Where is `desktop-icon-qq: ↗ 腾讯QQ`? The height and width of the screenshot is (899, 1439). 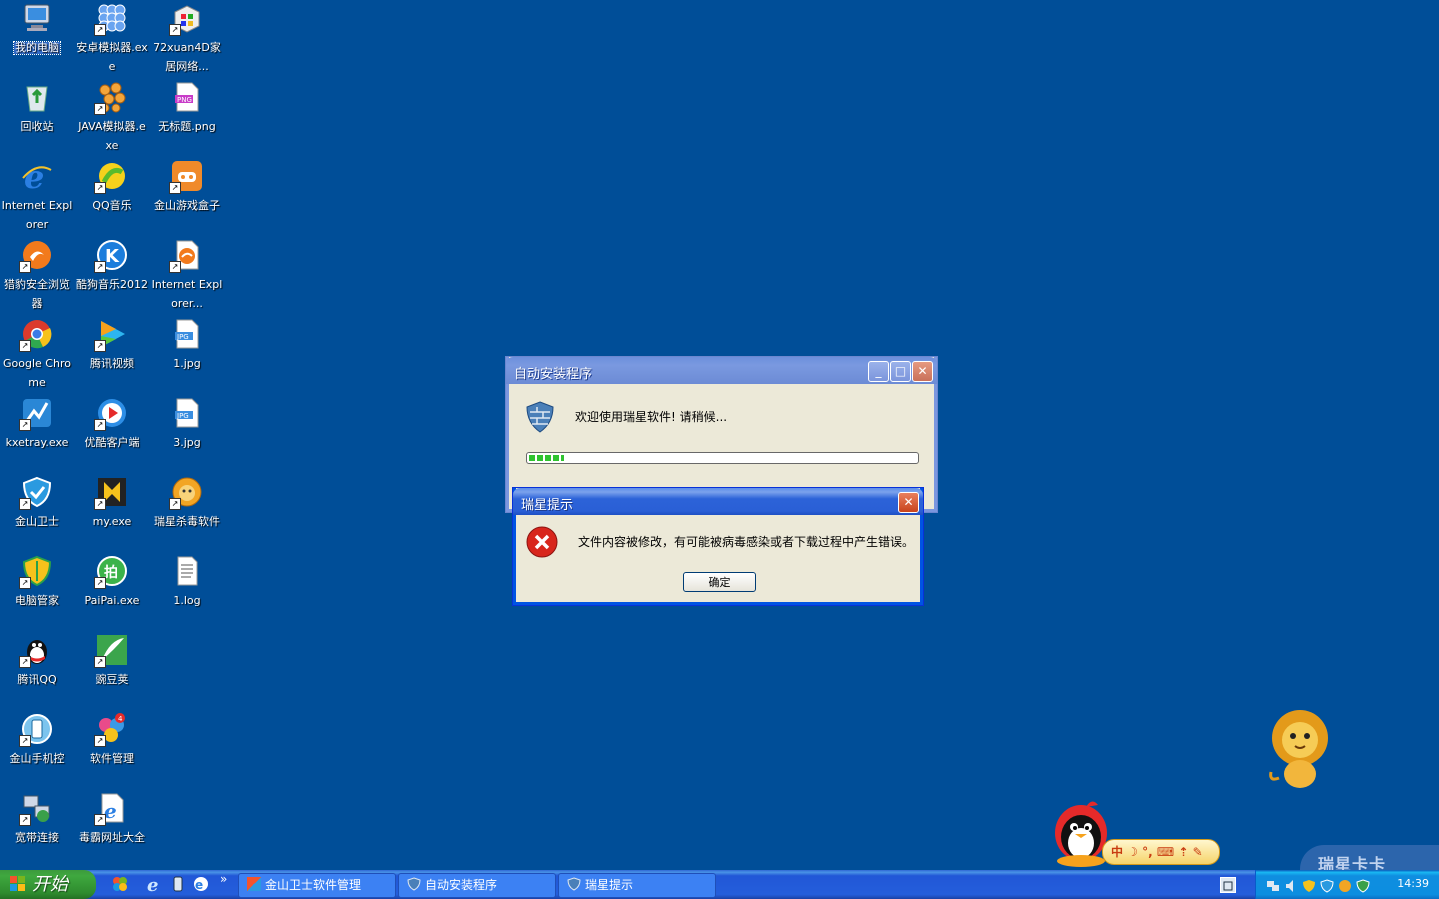 desktop-icon-qq: ↗ 腾讯QQ is located at coordinates (37, 660).